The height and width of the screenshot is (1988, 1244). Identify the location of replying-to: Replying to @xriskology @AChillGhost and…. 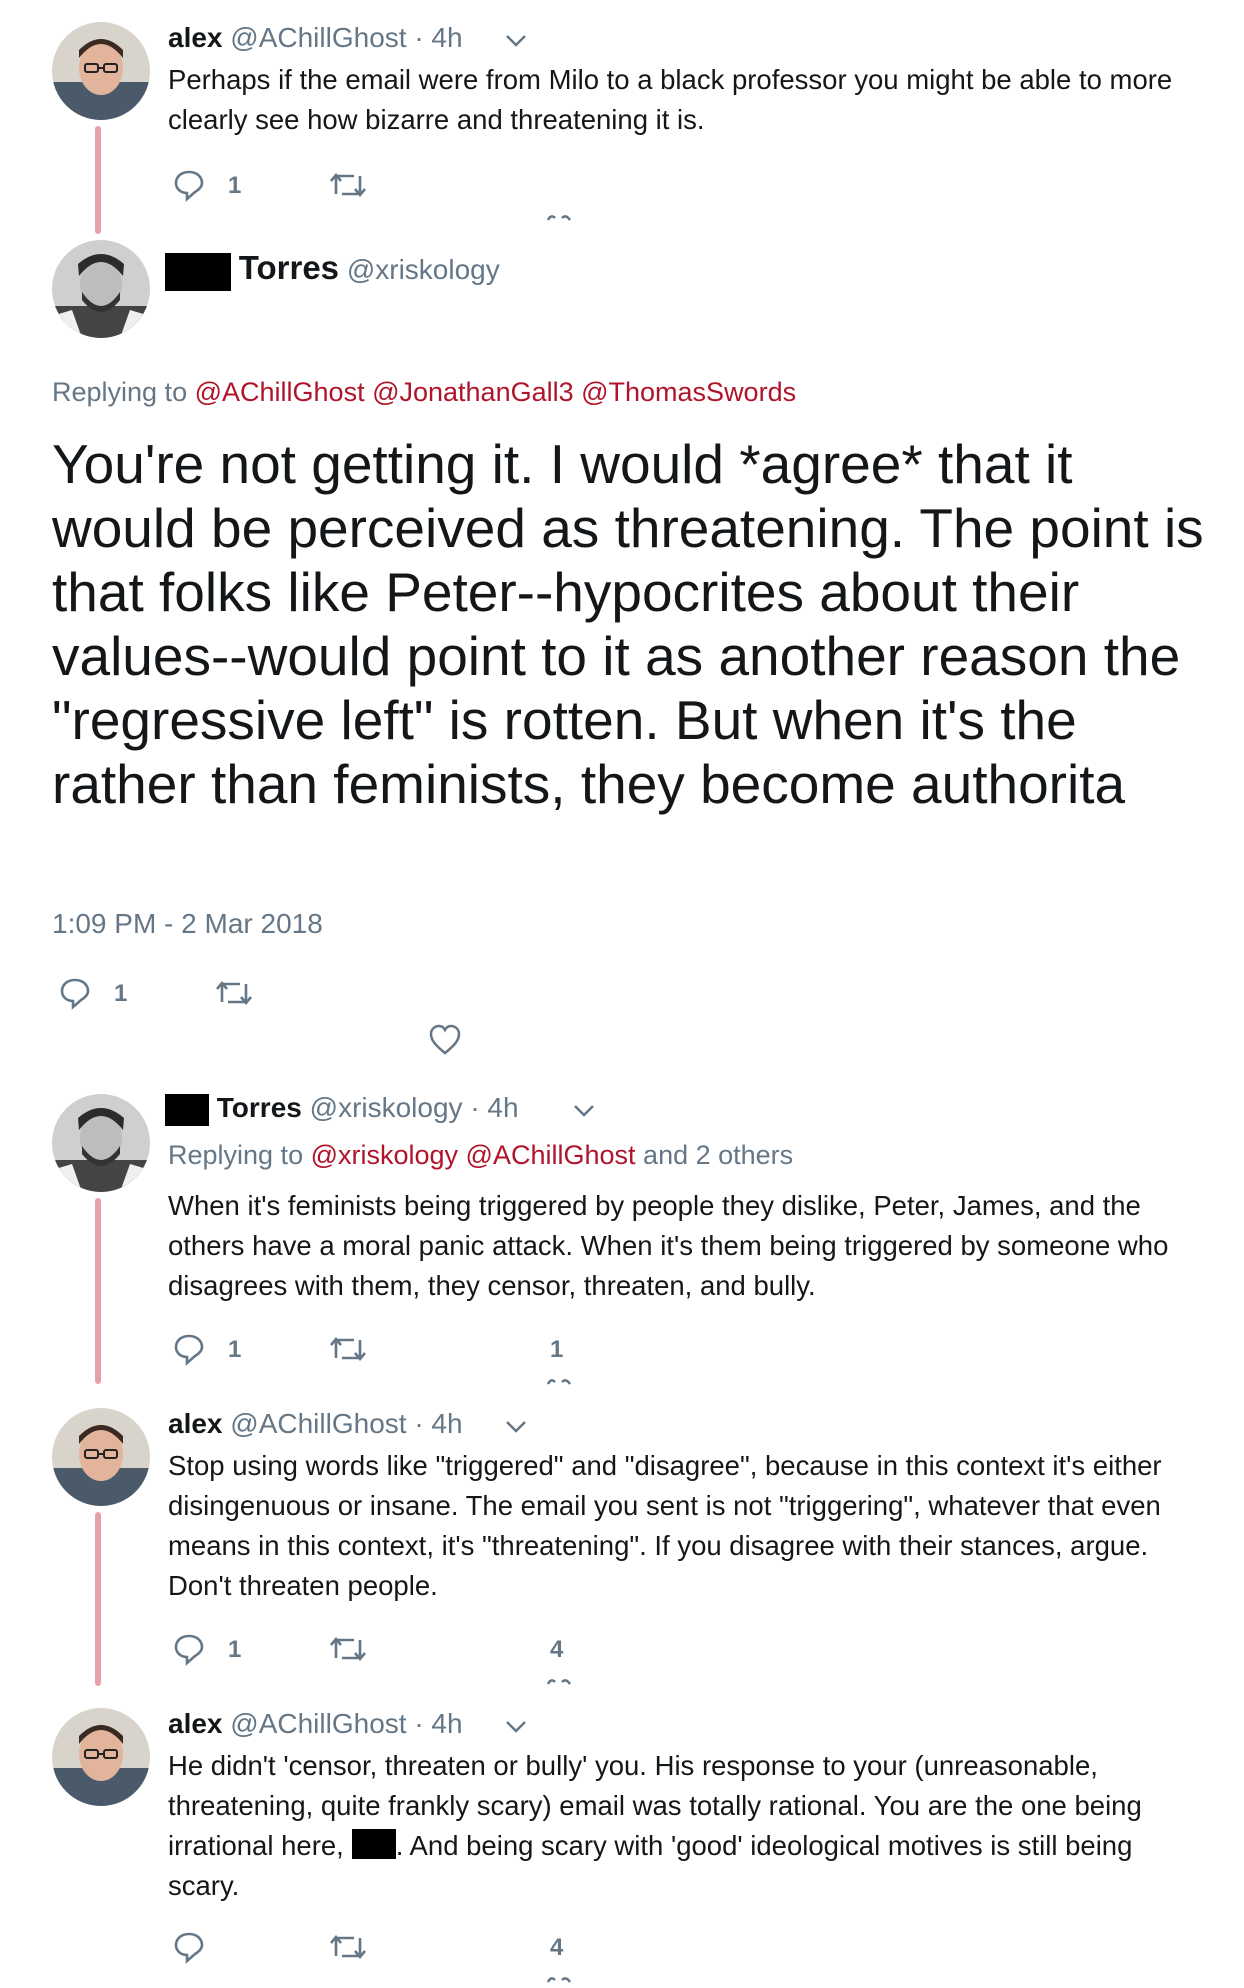
(480, 1155).